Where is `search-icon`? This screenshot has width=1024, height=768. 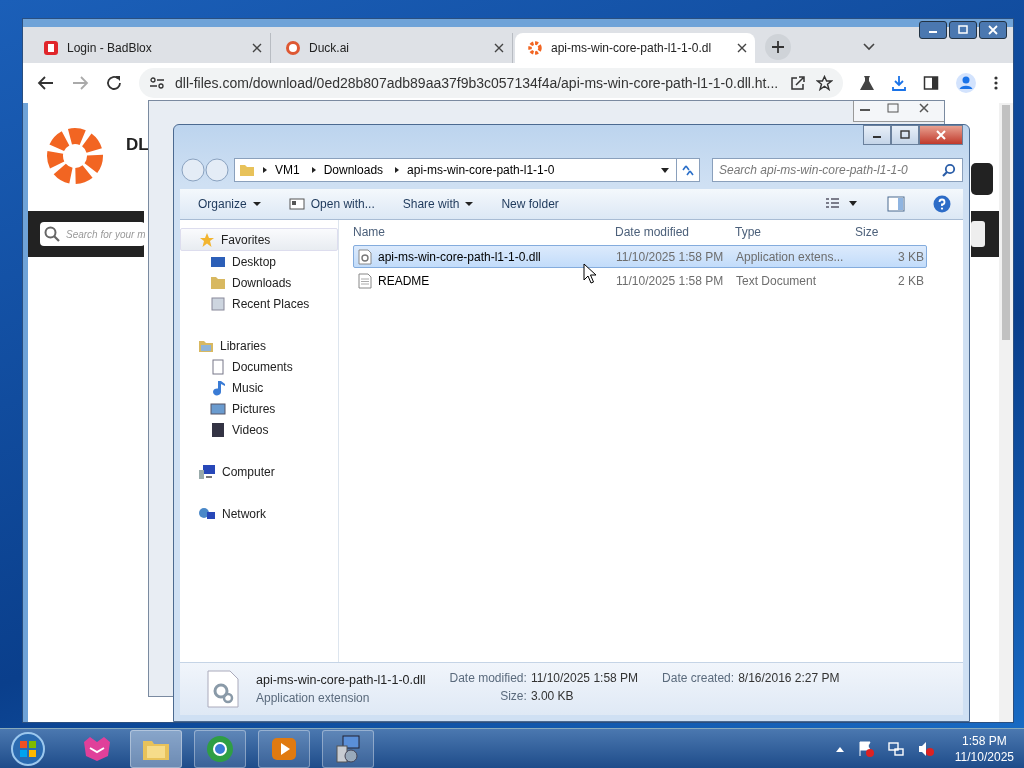 search-icon is located at coordinates (52, 234).